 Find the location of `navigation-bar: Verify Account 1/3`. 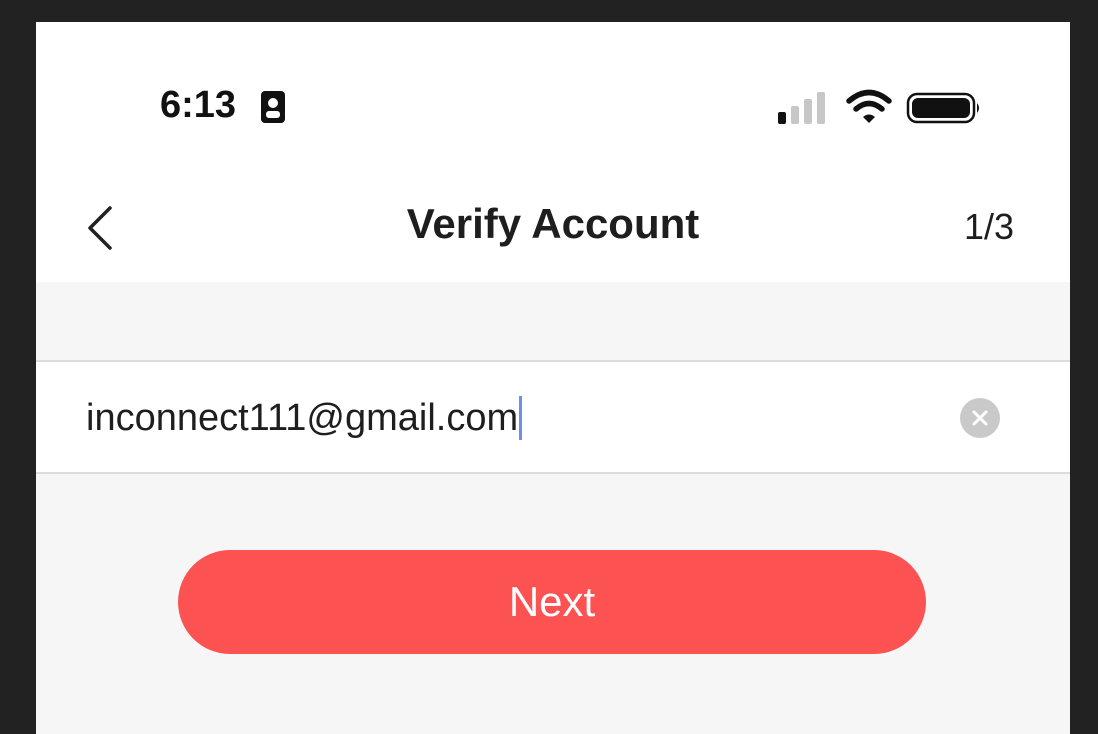

navigation-bar: Verify Account 1/3 is located at coordinates (553, 227).